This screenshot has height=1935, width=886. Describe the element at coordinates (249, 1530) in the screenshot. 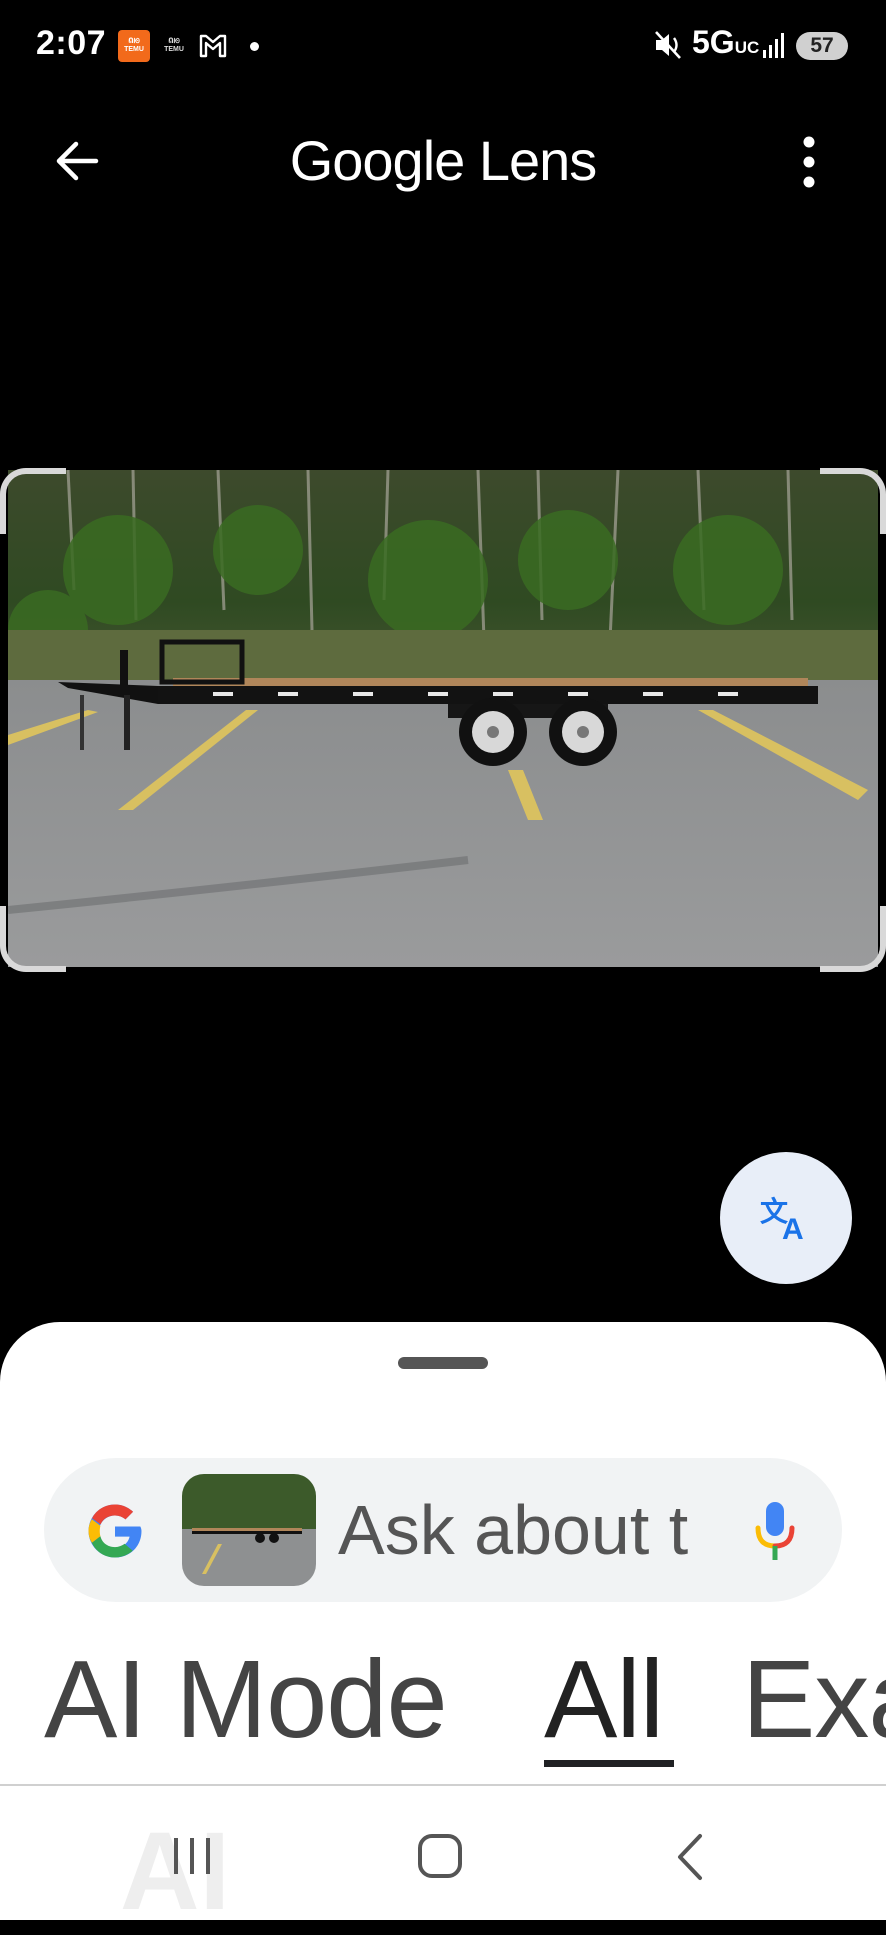

I see `image-thumbnail` at that location.